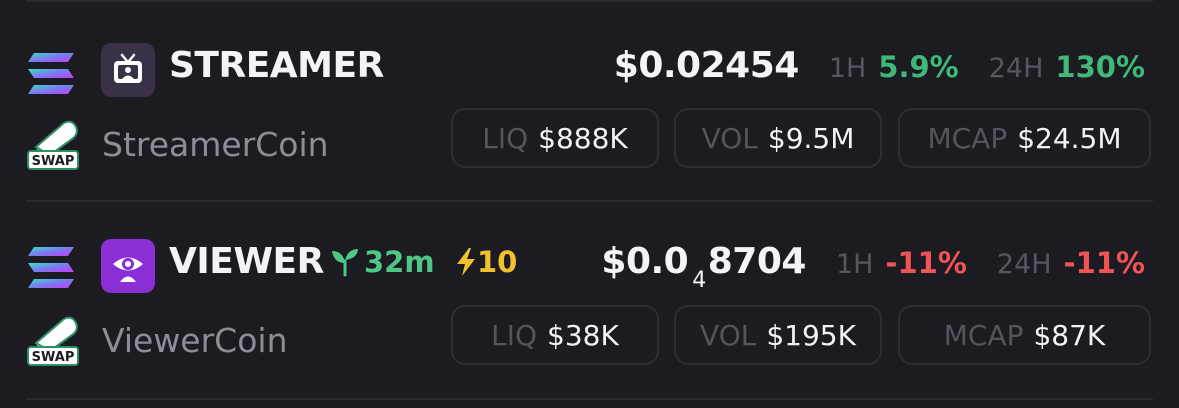 The height and width of the screenshot is (408, 1179). What do you see at coordinates (466, 262) in the screenshot?
I see `lightning-icon` at bounding box center [466, 262].